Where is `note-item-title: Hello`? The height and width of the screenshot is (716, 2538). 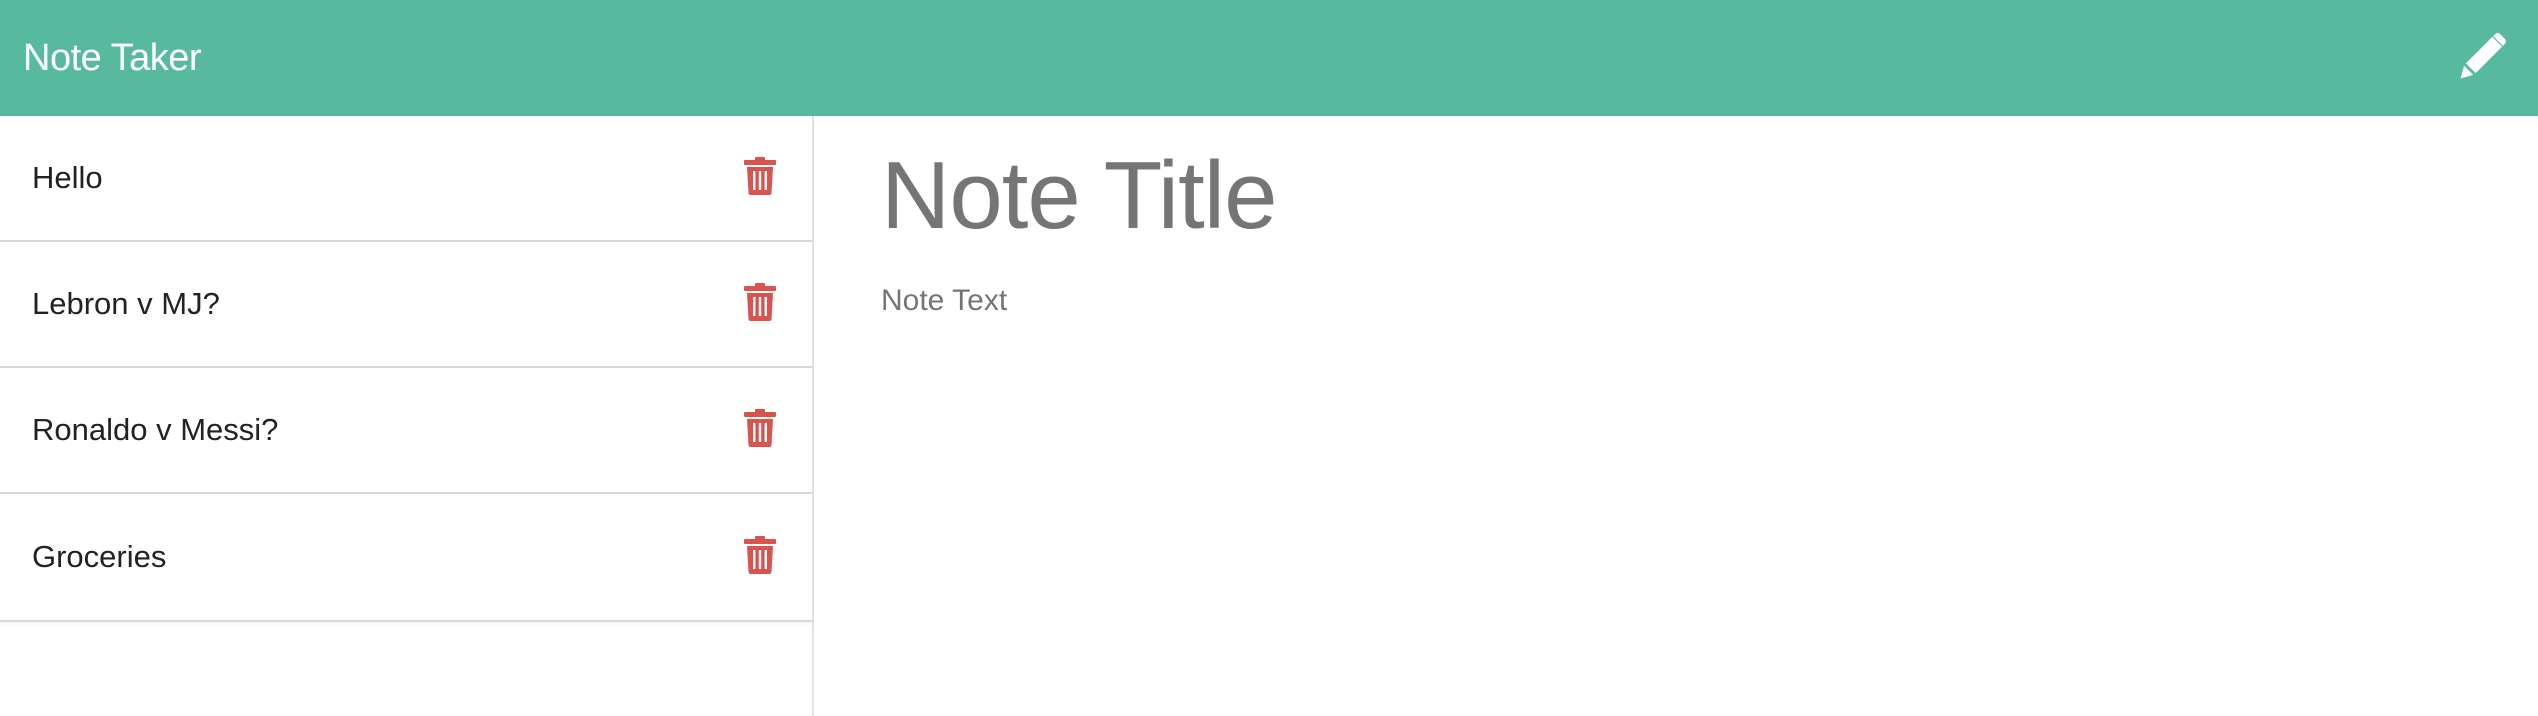
note-item-title: Hello is located at coordinates (67, 177).